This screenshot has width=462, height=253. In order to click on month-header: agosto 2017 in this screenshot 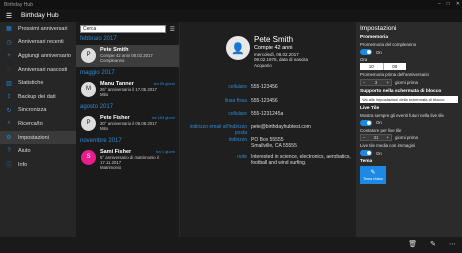, I will do `click(97, 107)`.